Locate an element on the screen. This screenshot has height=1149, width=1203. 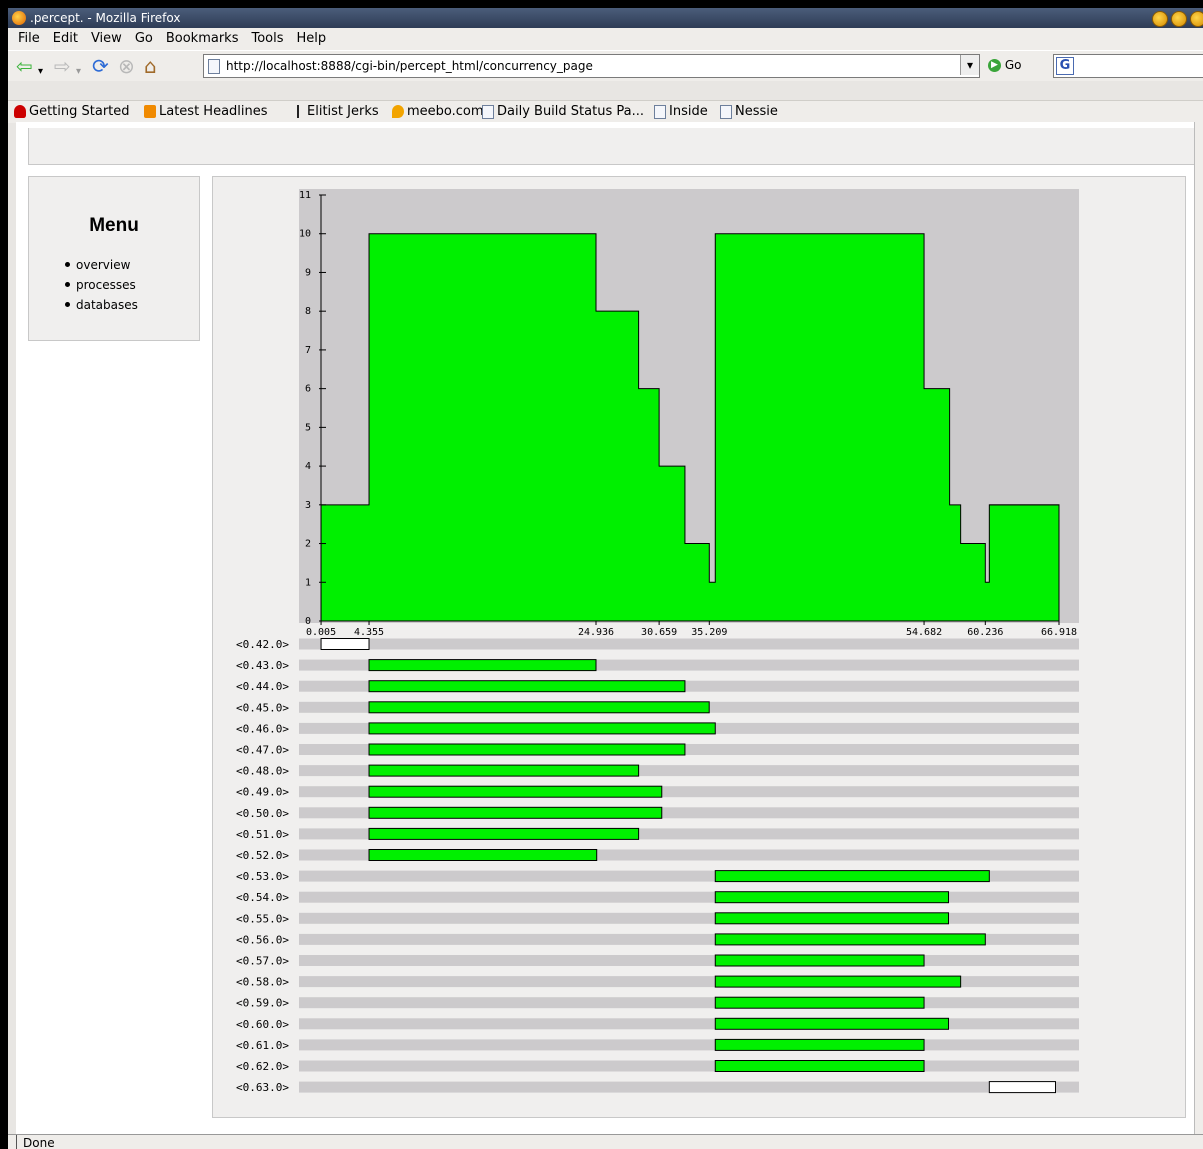
process-label: <0.51.0> is located at coordinates (262, 834).